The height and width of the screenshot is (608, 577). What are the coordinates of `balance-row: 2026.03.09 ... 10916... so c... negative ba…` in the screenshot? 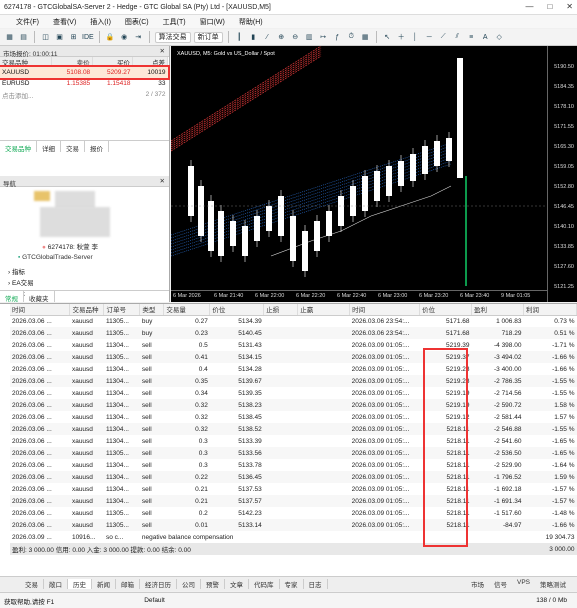 It's located at (293, 537).